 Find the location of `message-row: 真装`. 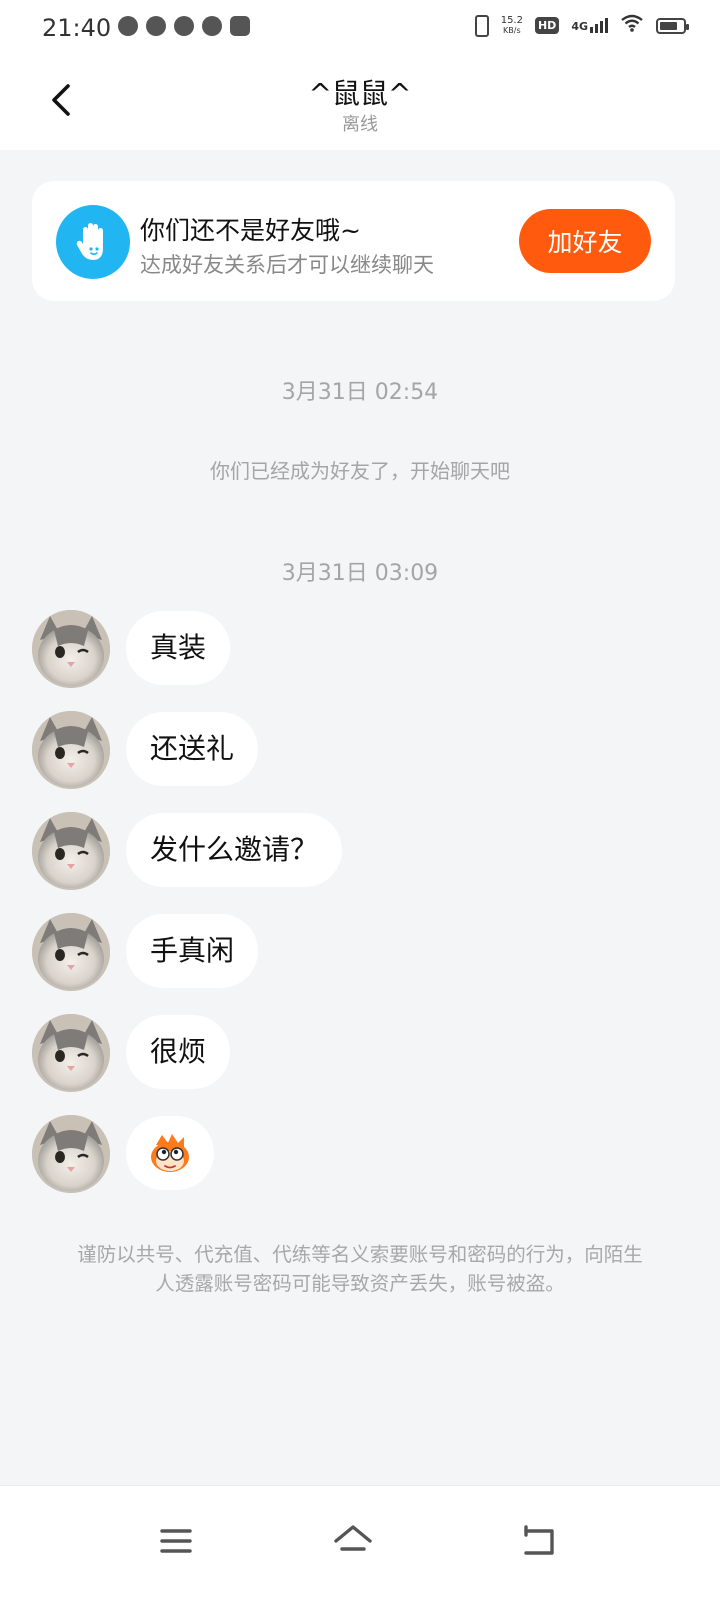

message-row: 真装 is located at coordinates (131, 650).